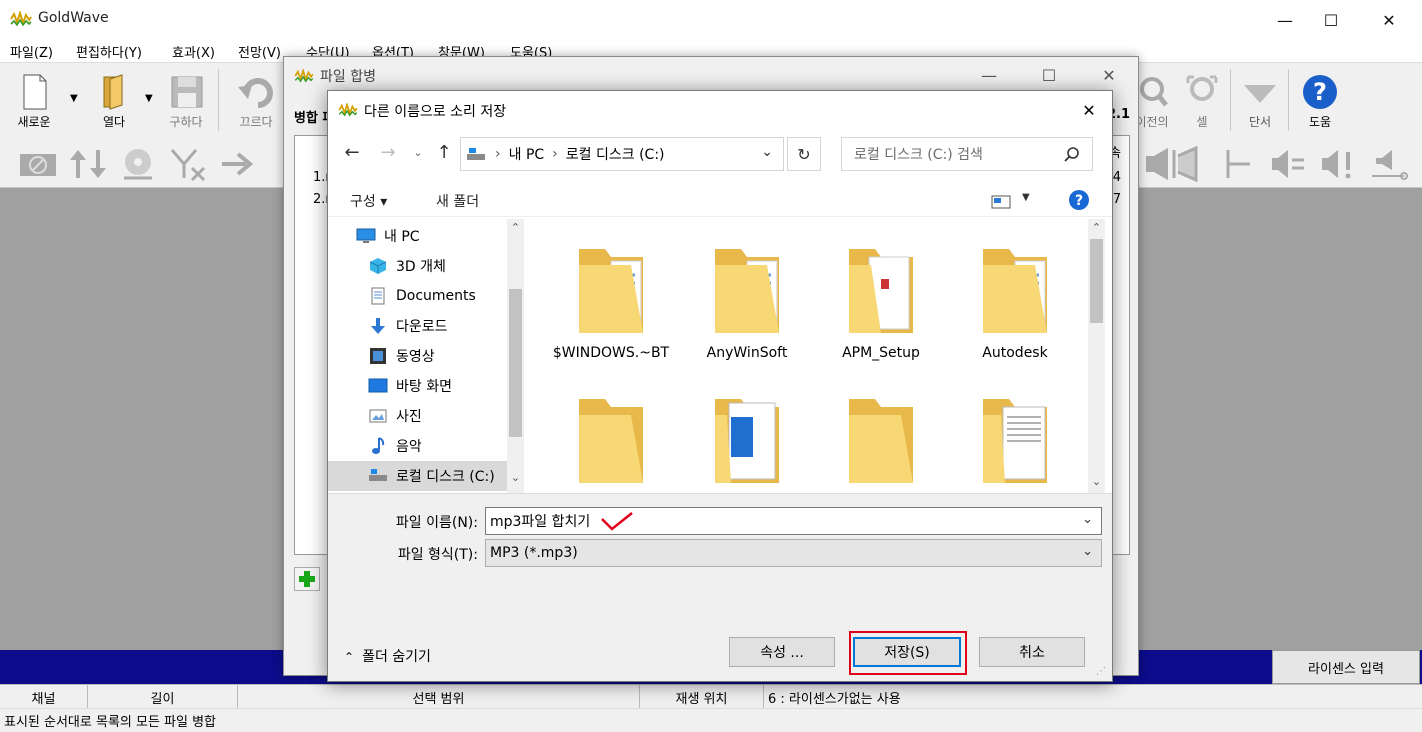  Describe the element at coordinates (388, 153) in the screenshot. I see `forward-arrow-icon: →` at that location.